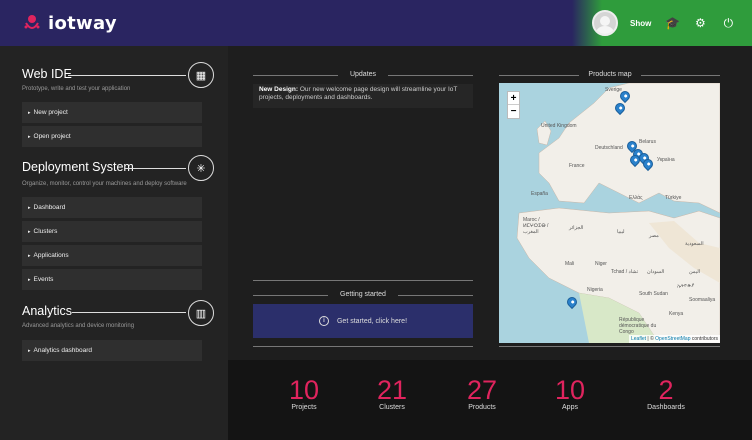  What do you see at coordinates (672, 23) in the screenshot?
I see `graduation-cap-icon: 🎓` at bounding box center [672, 23].